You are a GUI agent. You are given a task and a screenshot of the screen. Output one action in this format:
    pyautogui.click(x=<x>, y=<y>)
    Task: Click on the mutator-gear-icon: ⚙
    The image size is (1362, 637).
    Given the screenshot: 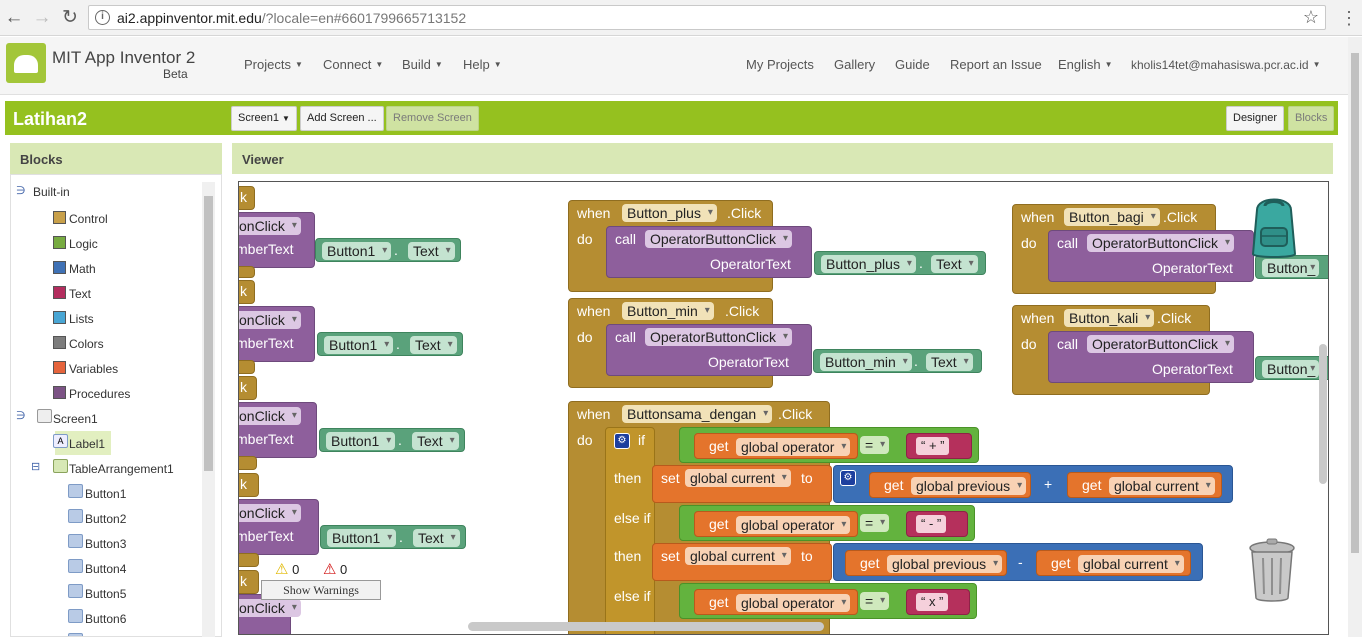 What is the action you would take?
    pyautogui.click(x=848, y=478)
    